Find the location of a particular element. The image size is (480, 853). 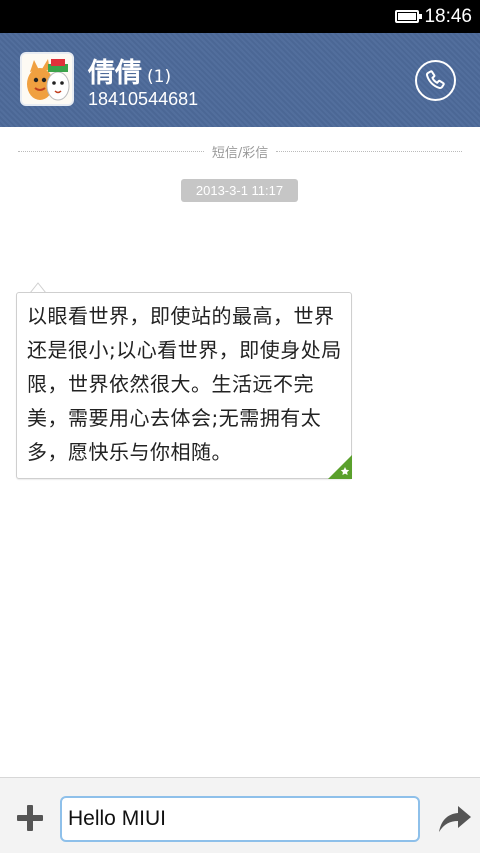

composer-bar is located at coordinates (240, 815).